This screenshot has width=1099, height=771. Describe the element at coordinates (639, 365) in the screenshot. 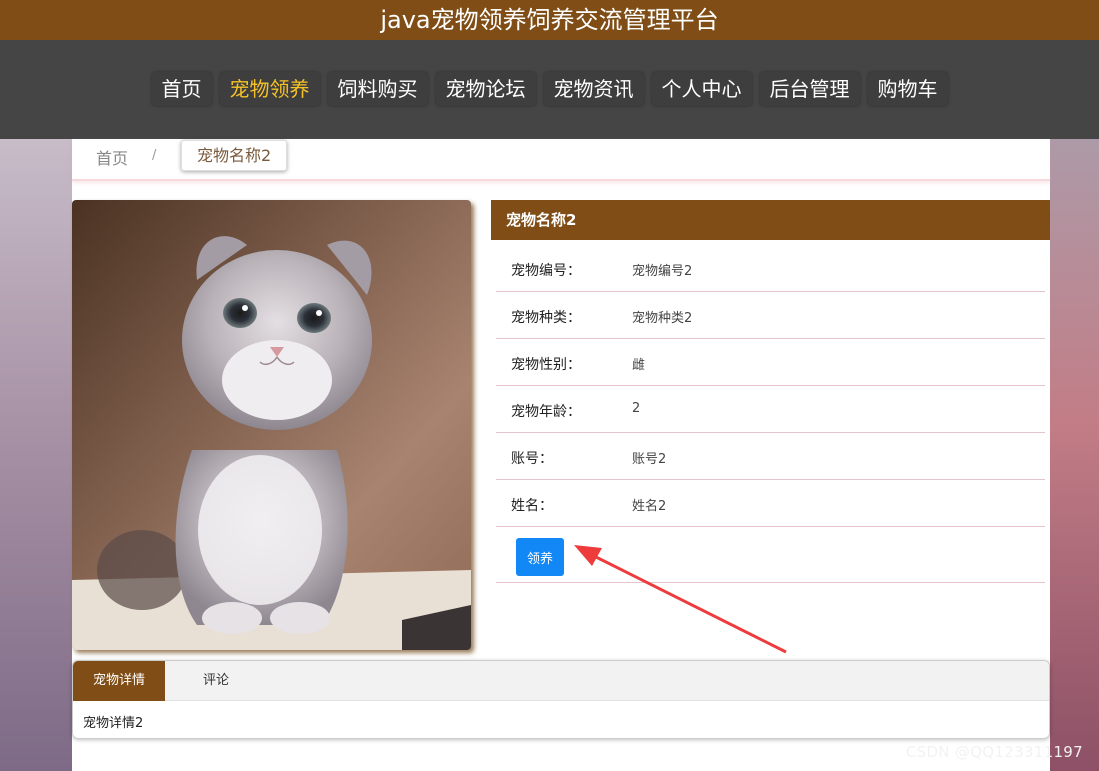

I see `info-value: 雌` at that location.